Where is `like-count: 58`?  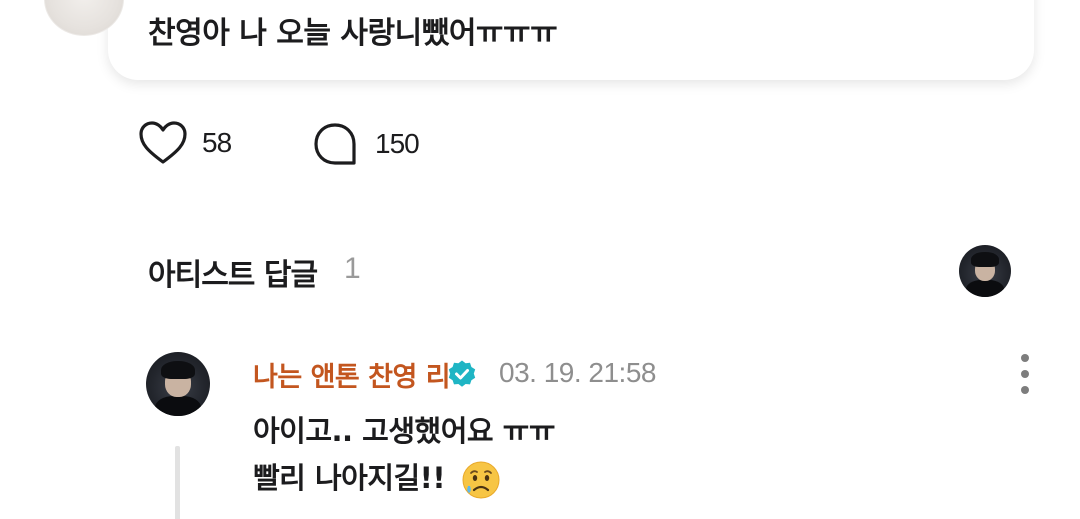 like-count: 58 is located at coordinates (217, 142).